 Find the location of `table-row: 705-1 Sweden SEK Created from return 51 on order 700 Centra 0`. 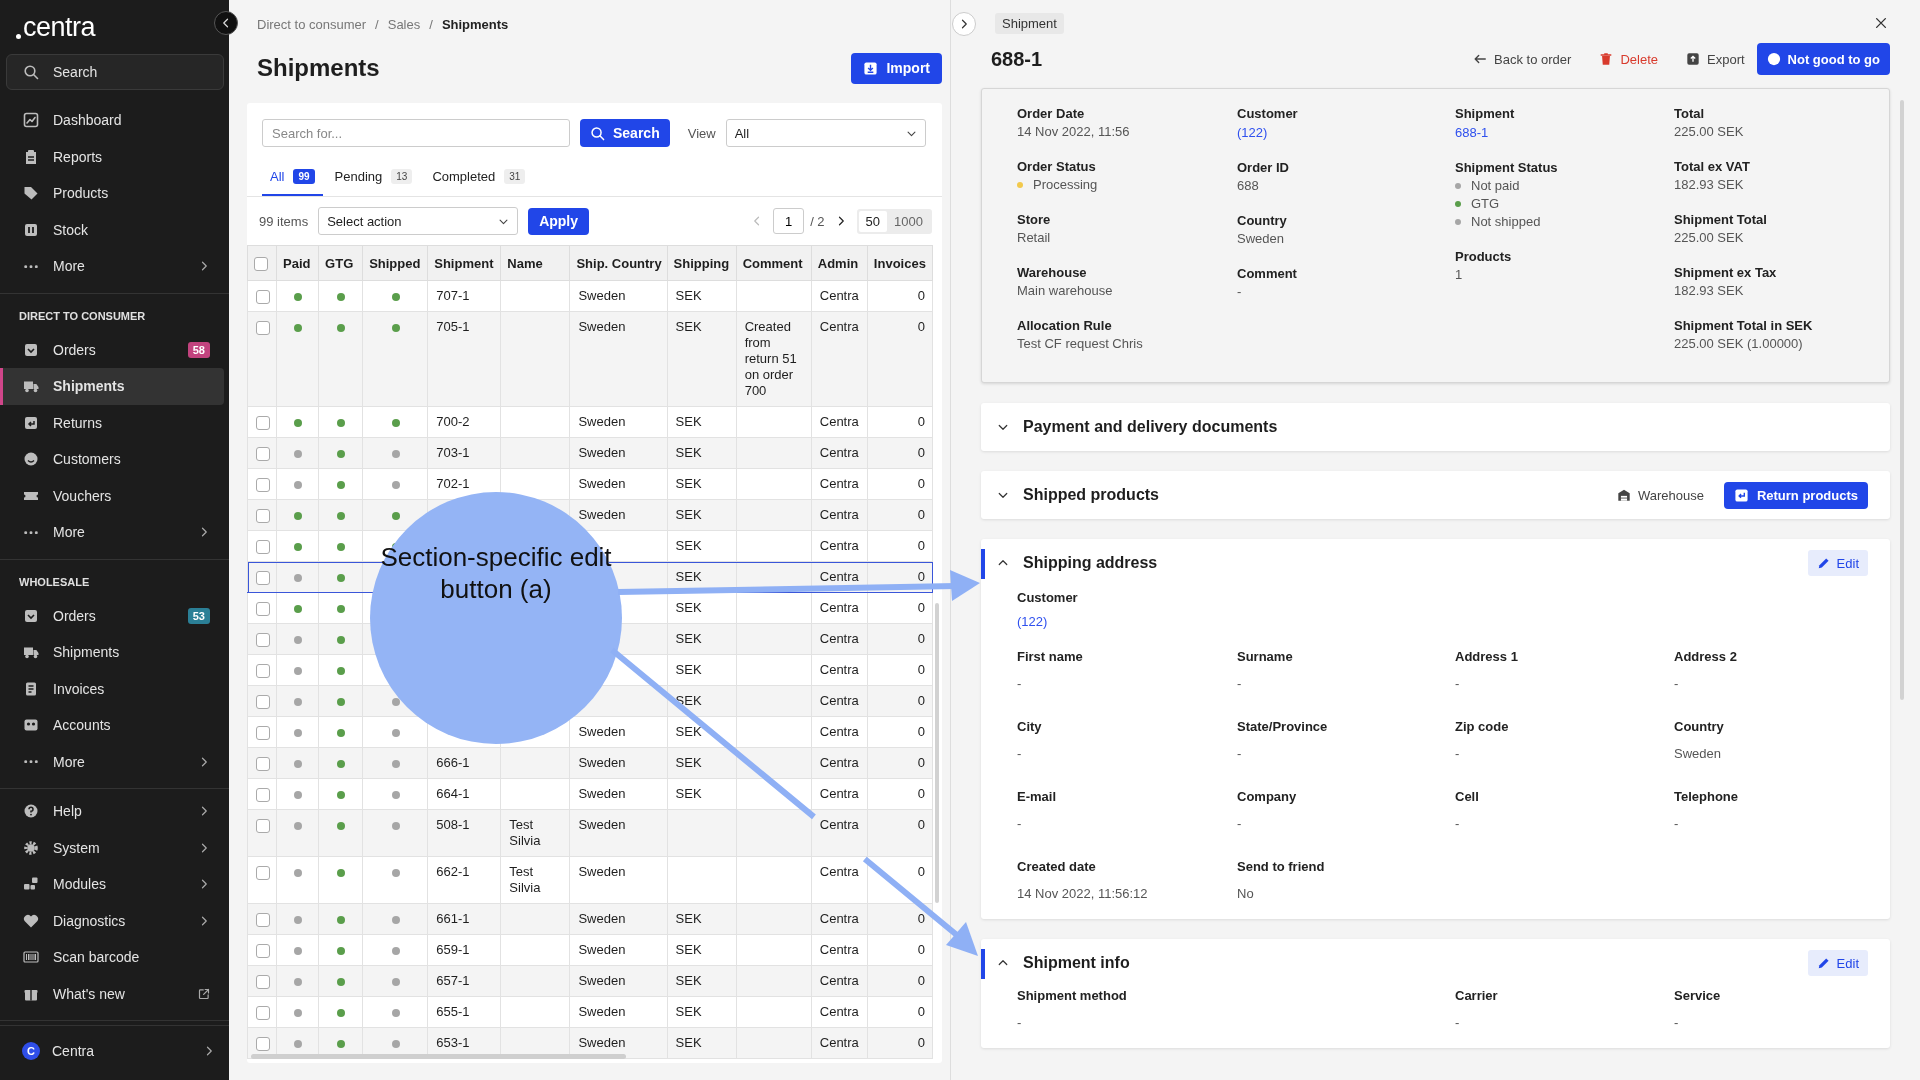

table-row: 705-1 Sweden SEK Created from return 51 on order 700 Centra 0 is located at coordinates (590, 359).